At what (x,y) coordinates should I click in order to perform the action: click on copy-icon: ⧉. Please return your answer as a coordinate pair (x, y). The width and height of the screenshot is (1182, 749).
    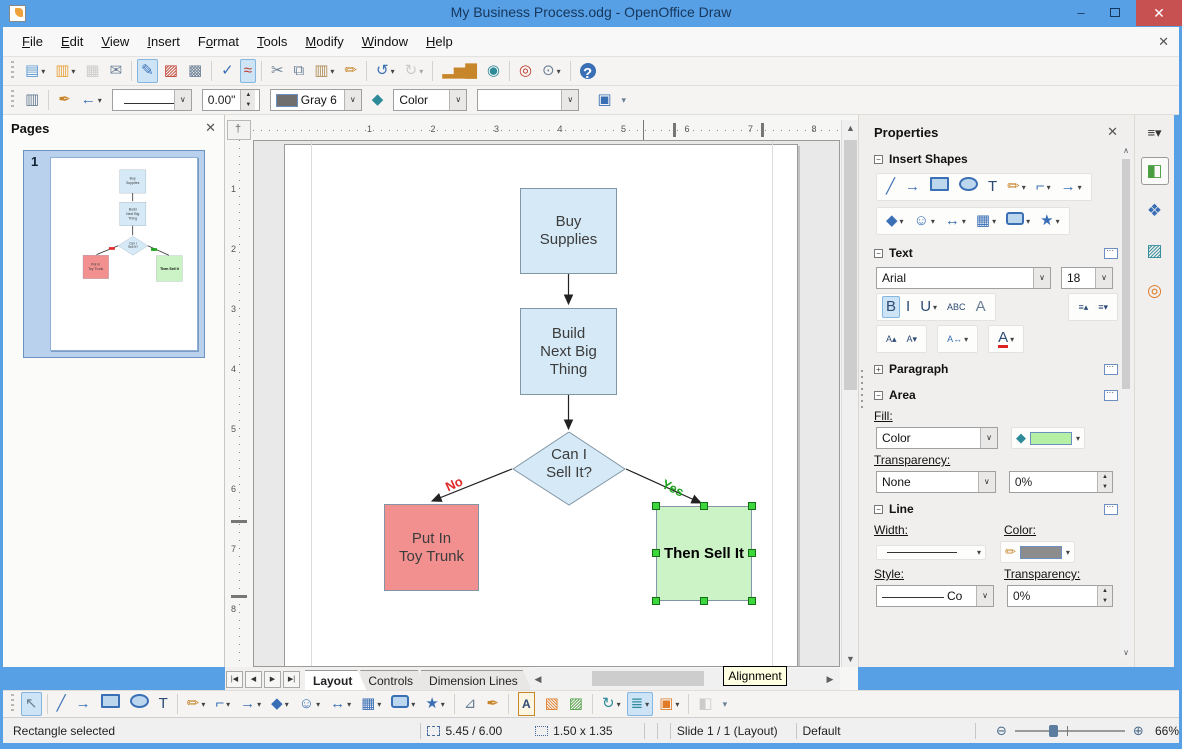
    Looking at the image, I should click on (299, 71).